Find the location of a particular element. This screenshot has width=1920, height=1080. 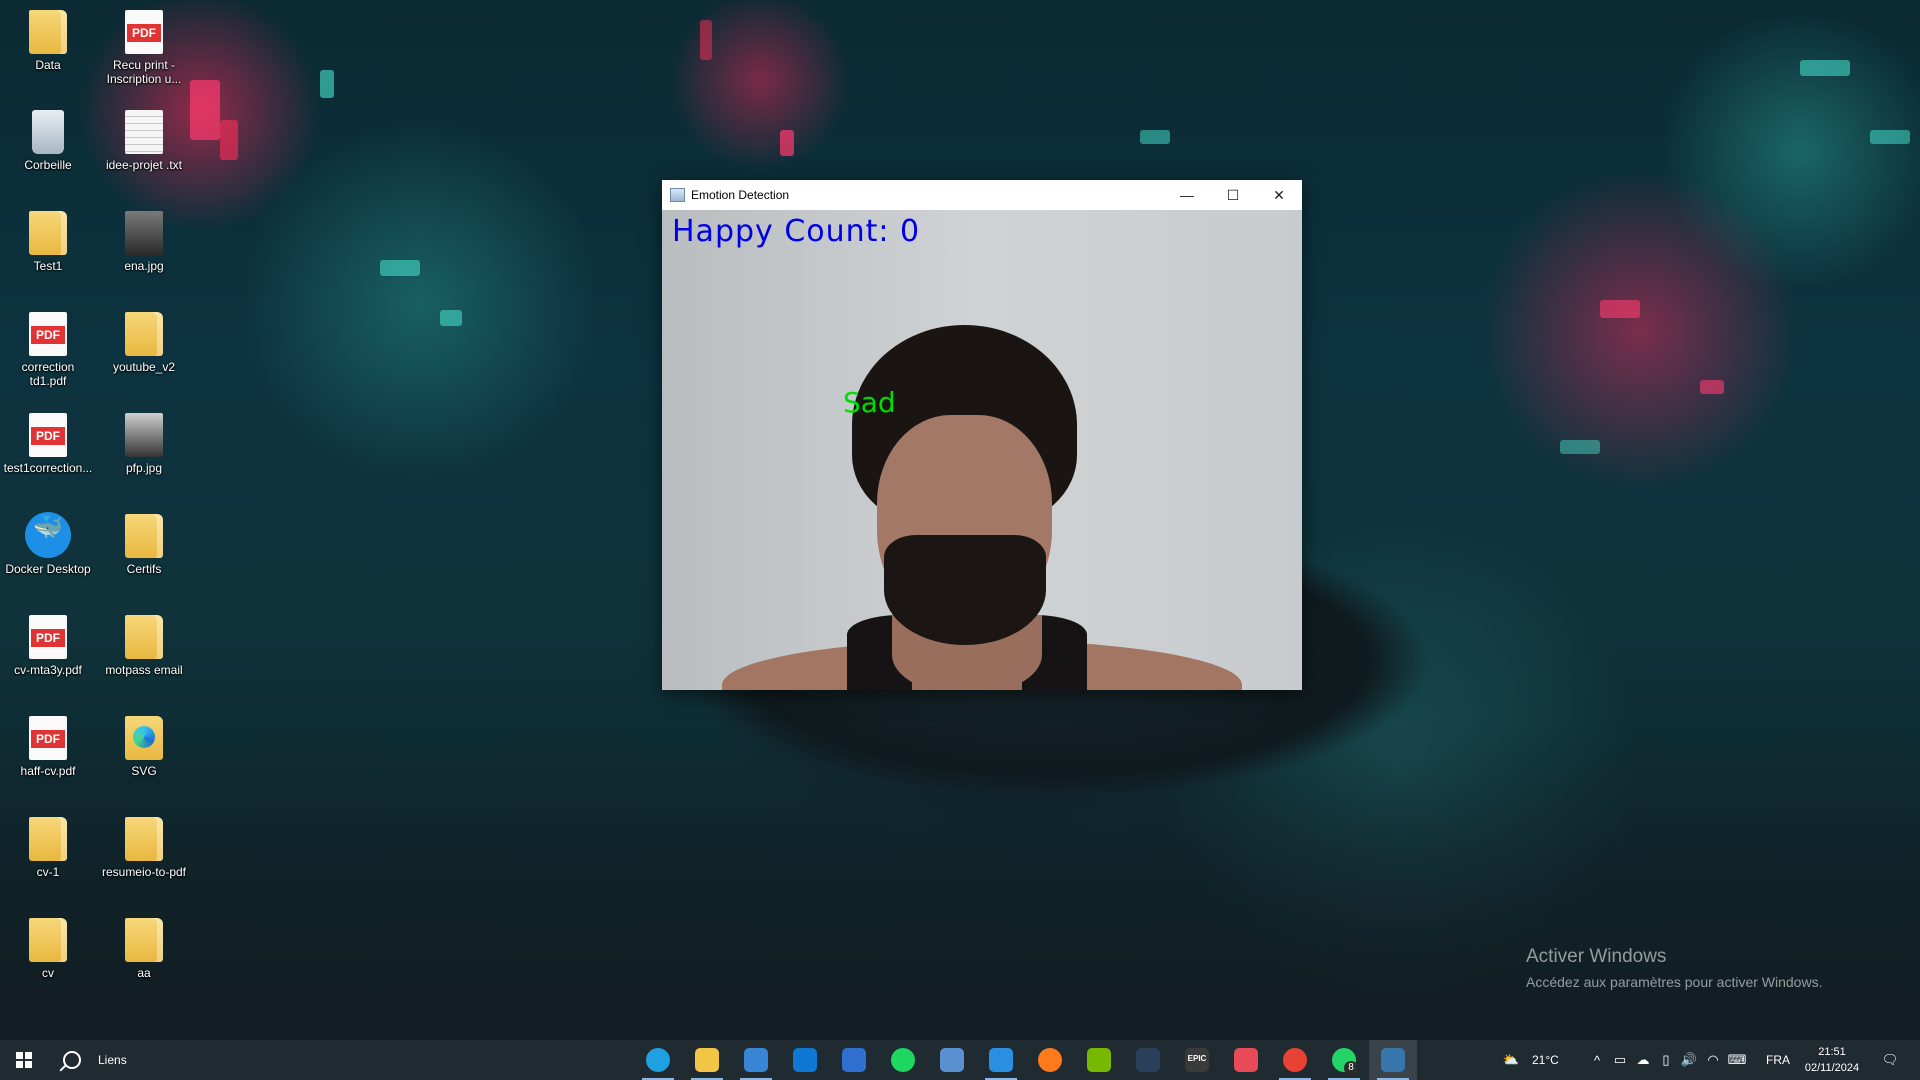

app-icon is located at coordinates (952, 1060).